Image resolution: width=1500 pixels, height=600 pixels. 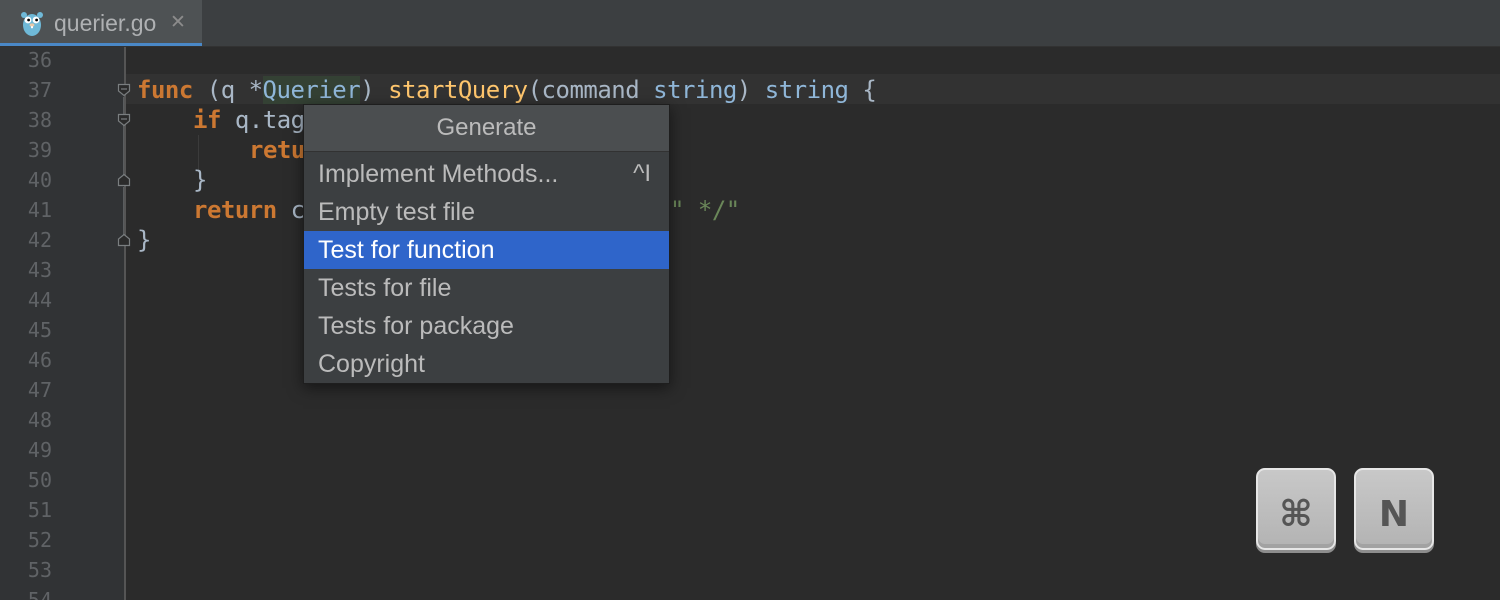 What do you see at coordinates (39, 390) in the screenshot?
I see `line-number: 47` at bounding box center [39, 390].